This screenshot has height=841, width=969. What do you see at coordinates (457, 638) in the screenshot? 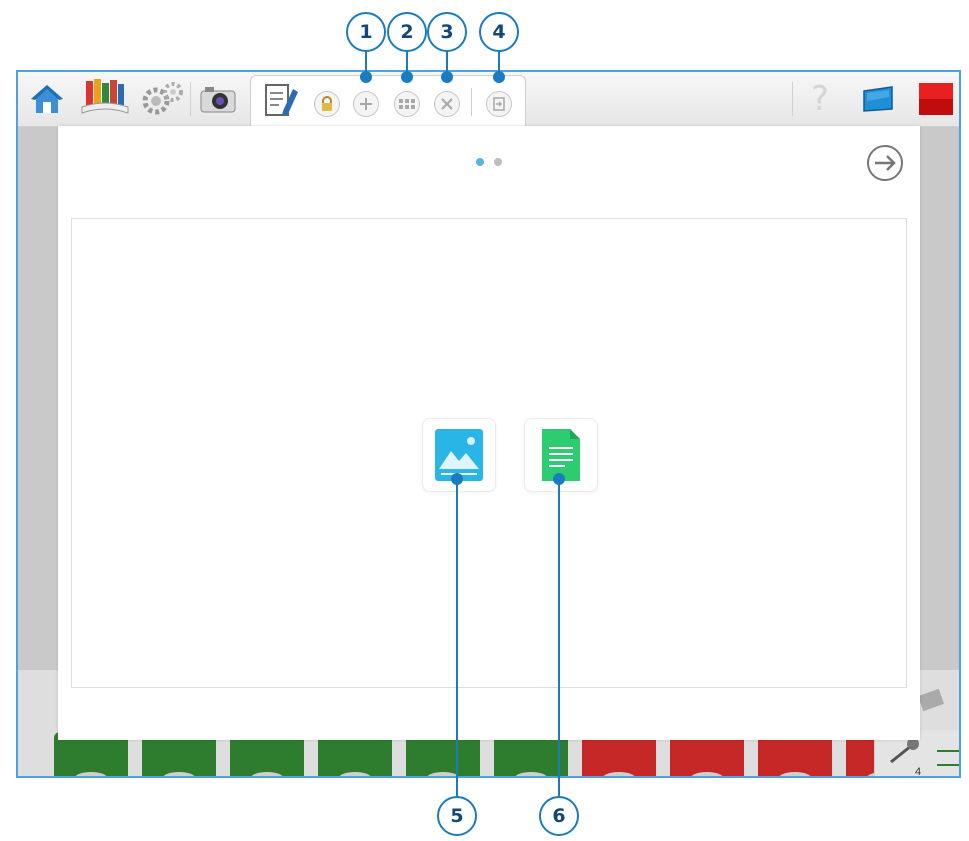
I see `callout-5-leader` at bounding box center [457, 638].